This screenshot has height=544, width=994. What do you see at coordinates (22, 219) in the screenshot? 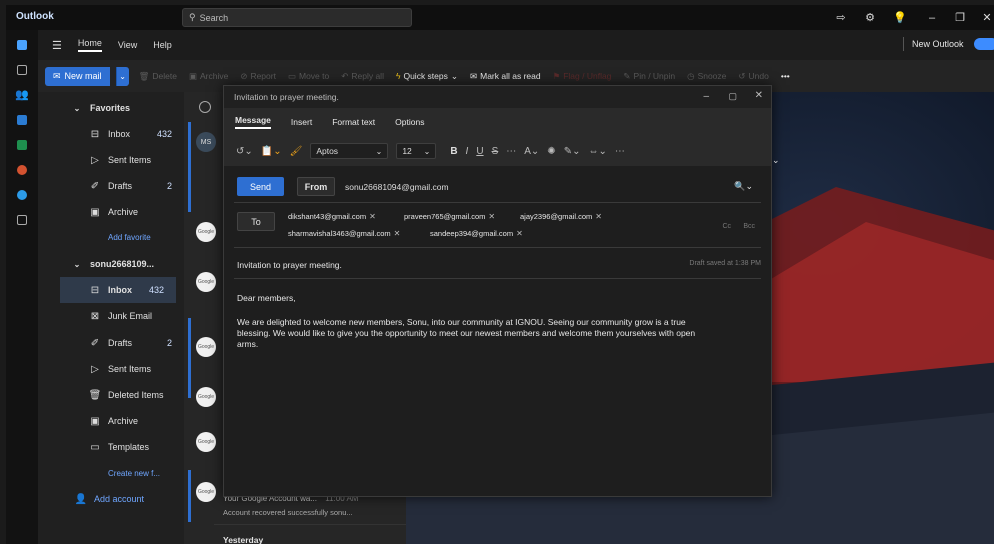
I see `more-apps-icon` at bounding box center [22, 219].